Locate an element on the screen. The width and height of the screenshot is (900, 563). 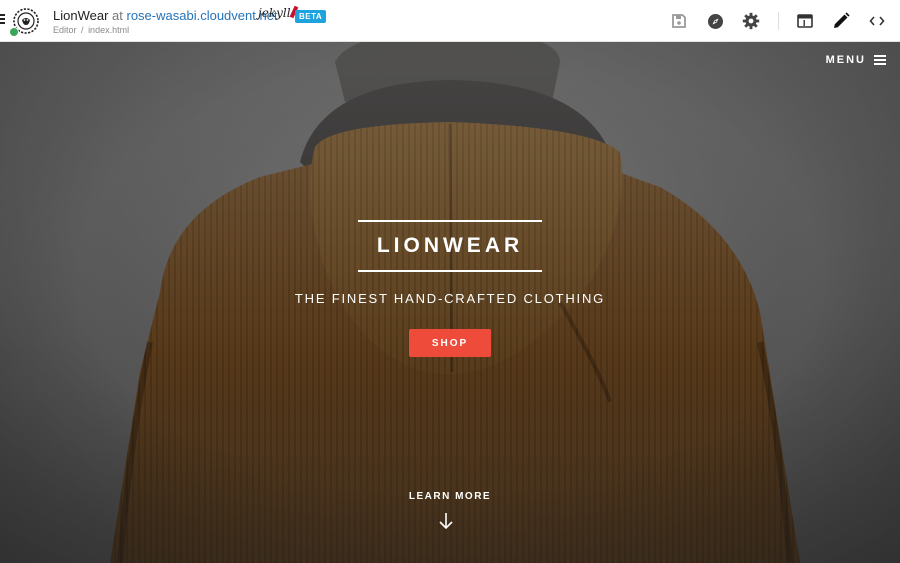
breadcrumb: Editor / index.html is located at coordinates (91, 30).